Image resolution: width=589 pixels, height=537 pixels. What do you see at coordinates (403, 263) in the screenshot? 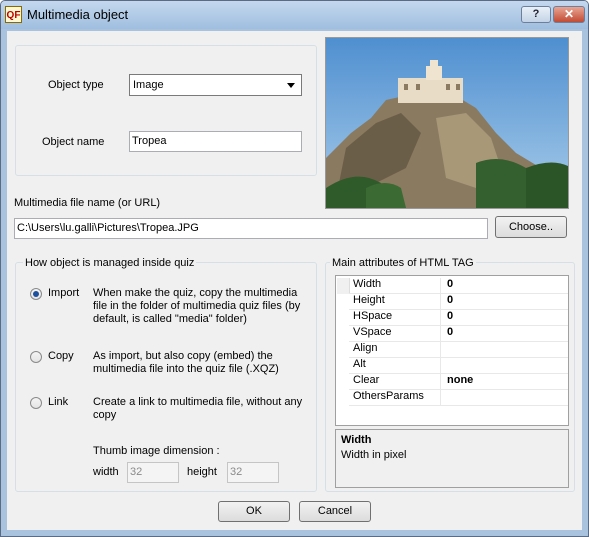
I see `attributes-group-title: Main attributes of HTML TAG` at bounding box center [403, 263].